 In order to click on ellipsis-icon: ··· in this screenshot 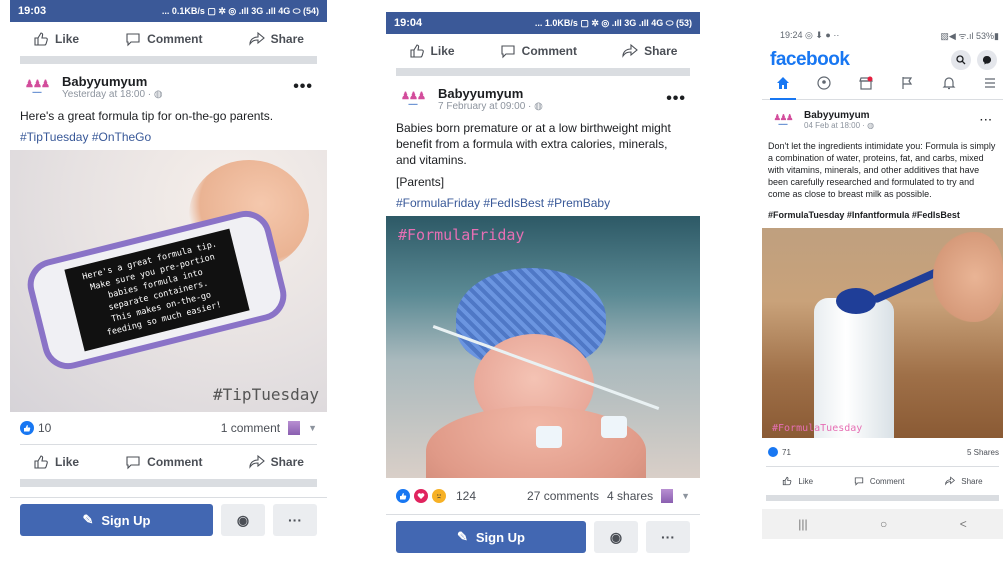, I will do `click(295, 520)`.